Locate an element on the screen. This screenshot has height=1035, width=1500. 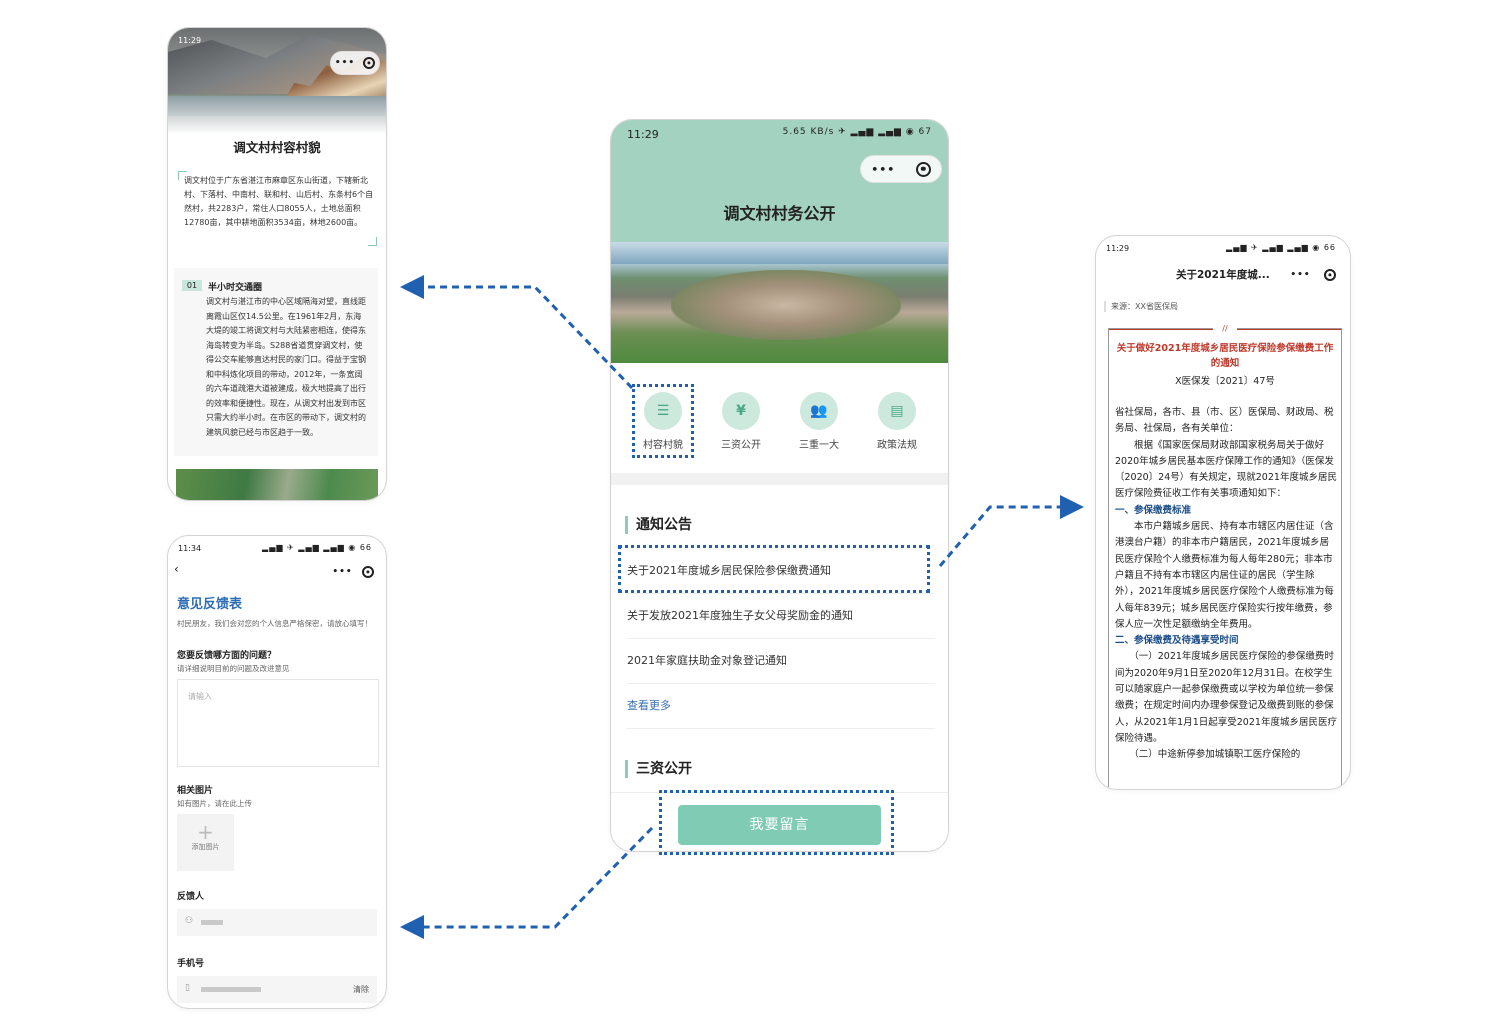
arrow-to-notice-detail is located at coordinates (1011, 531).